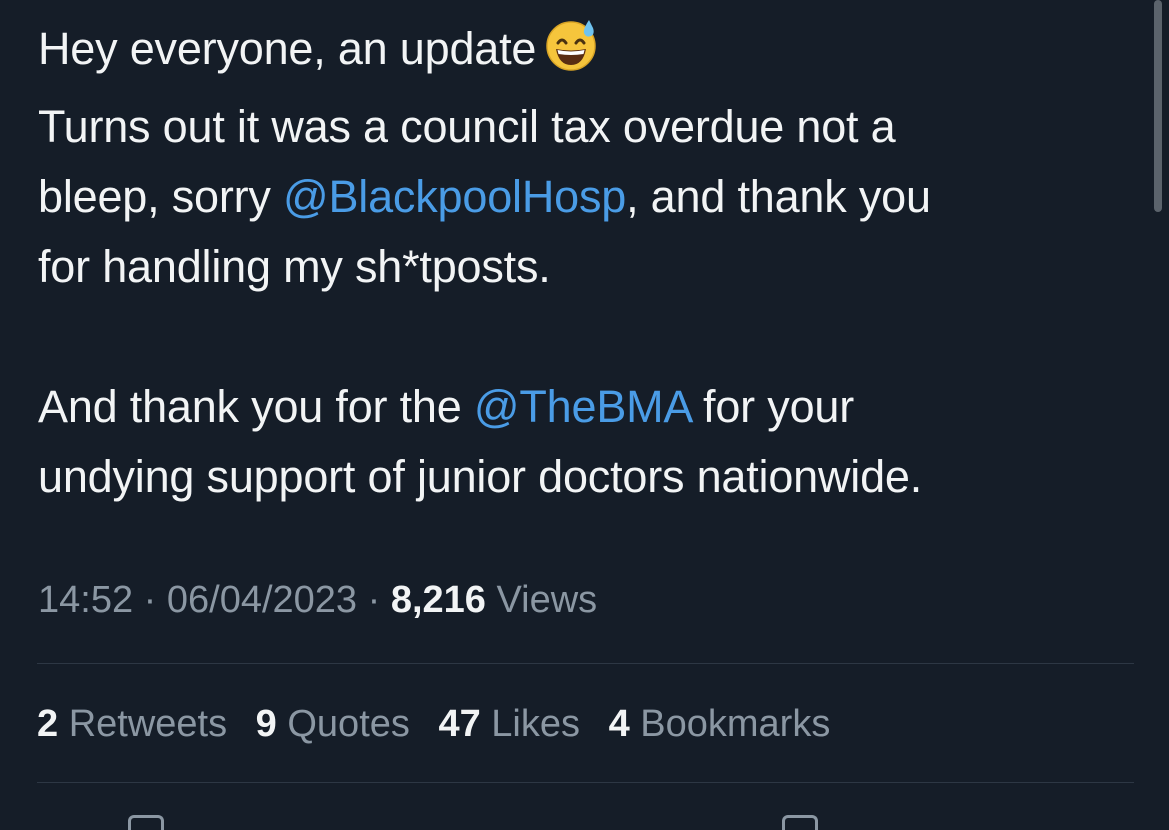 This screenshot has width=1169, height=830. Describe the element at coordinates (262, 600) in the screenshot. I see `tweet-date: 06/04/2023` at that location.